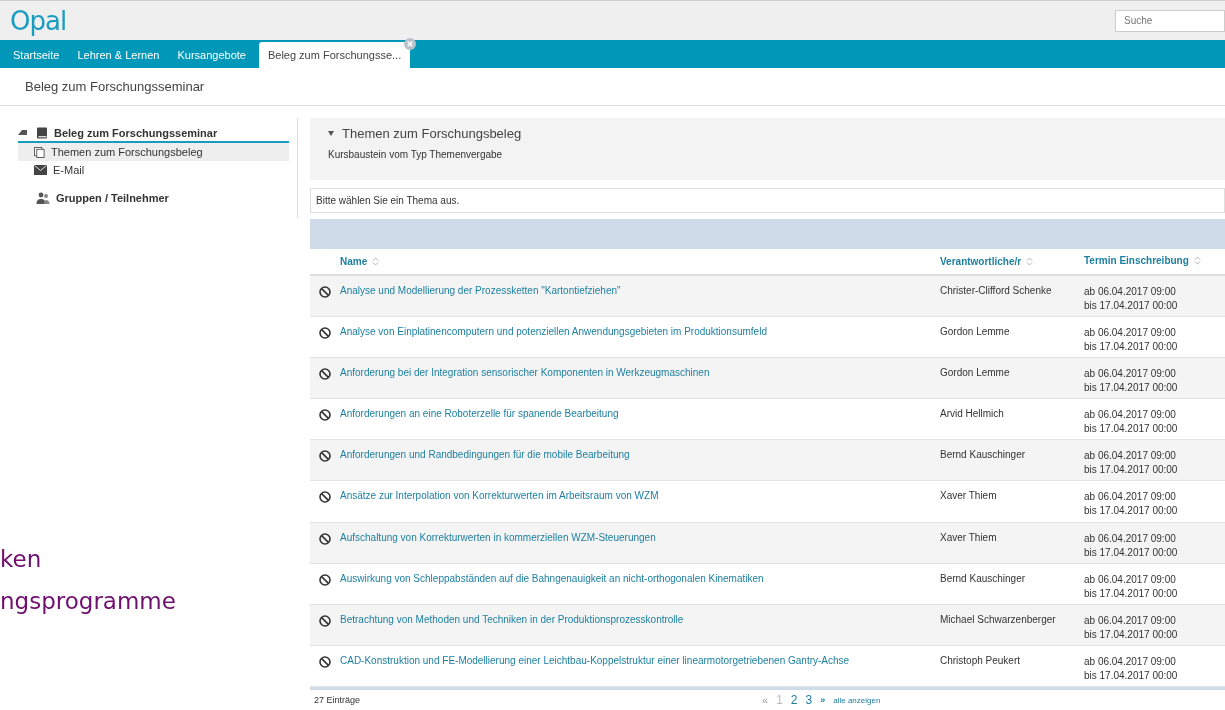 This screenshot has width=1225, height=710. What do you see at coordinates (552, 578) in the screenshot?
I see `topic-link: Auswirkung von Schleppabständen auf die Bahngenauigkeit an nicht-orthogonalen Kinematiken` at bounding box center [552, 578].